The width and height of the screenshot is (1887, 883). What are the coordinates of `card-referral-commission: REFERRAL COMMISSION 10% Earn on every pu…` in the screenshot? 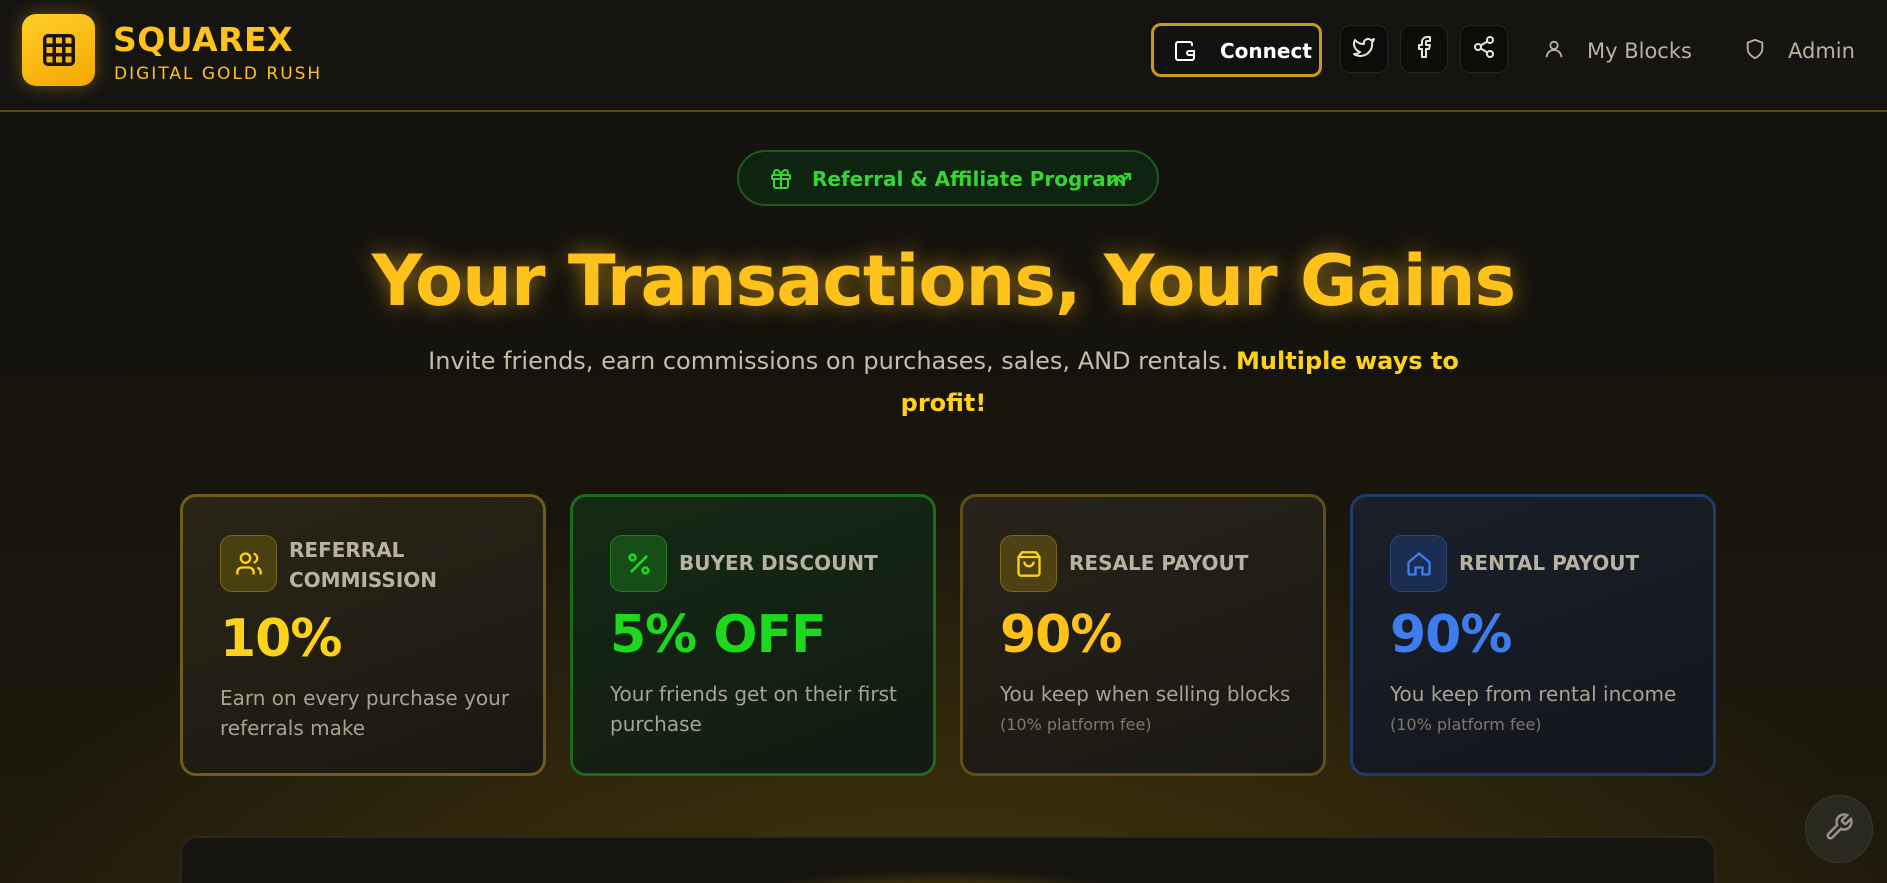 It's located at (363, 635).